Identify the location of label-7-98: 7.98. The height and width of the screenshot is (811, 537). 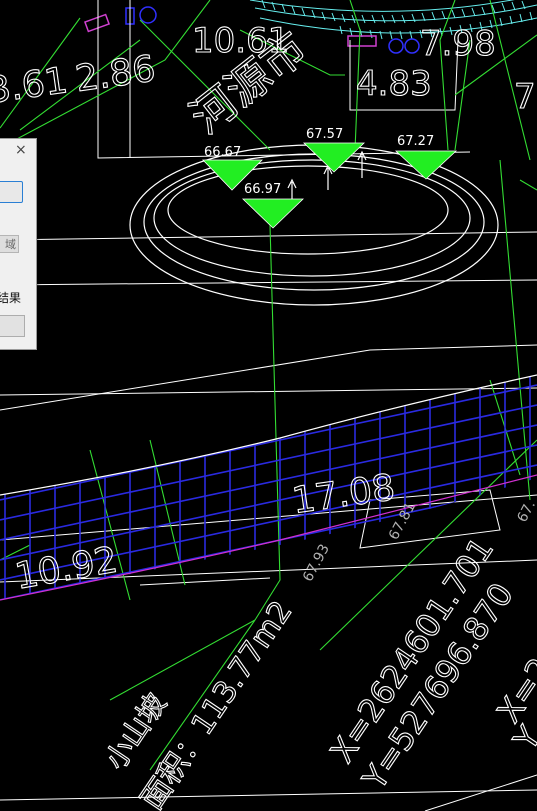
(458, 44).